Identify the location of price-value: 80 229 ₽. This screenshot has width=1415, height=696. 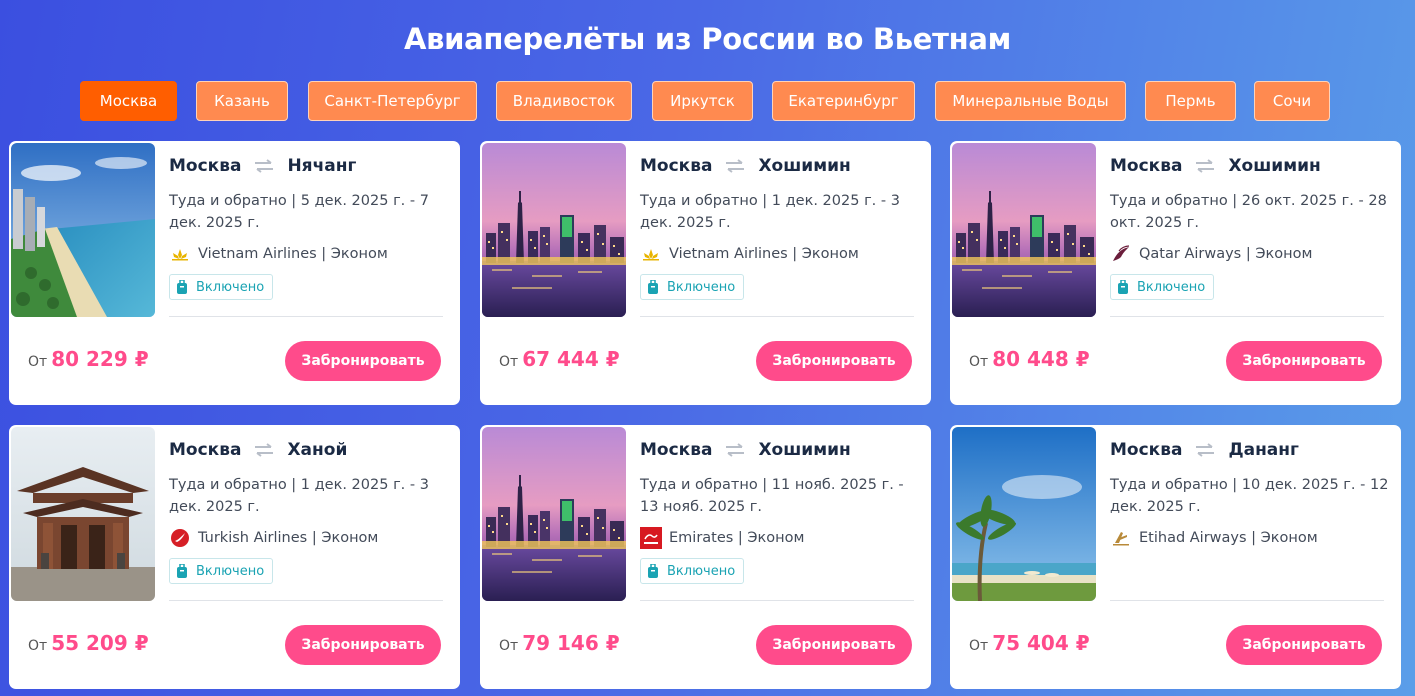
(100, 359).